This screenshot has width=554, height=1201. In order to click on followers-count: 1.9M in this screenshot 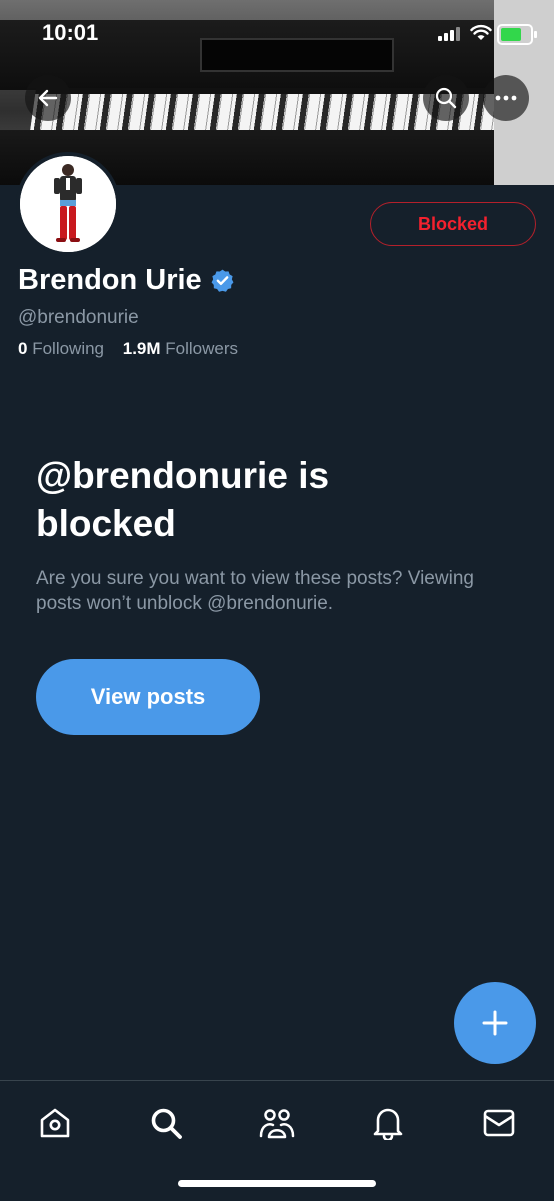, I will do `click(141, 348)`.